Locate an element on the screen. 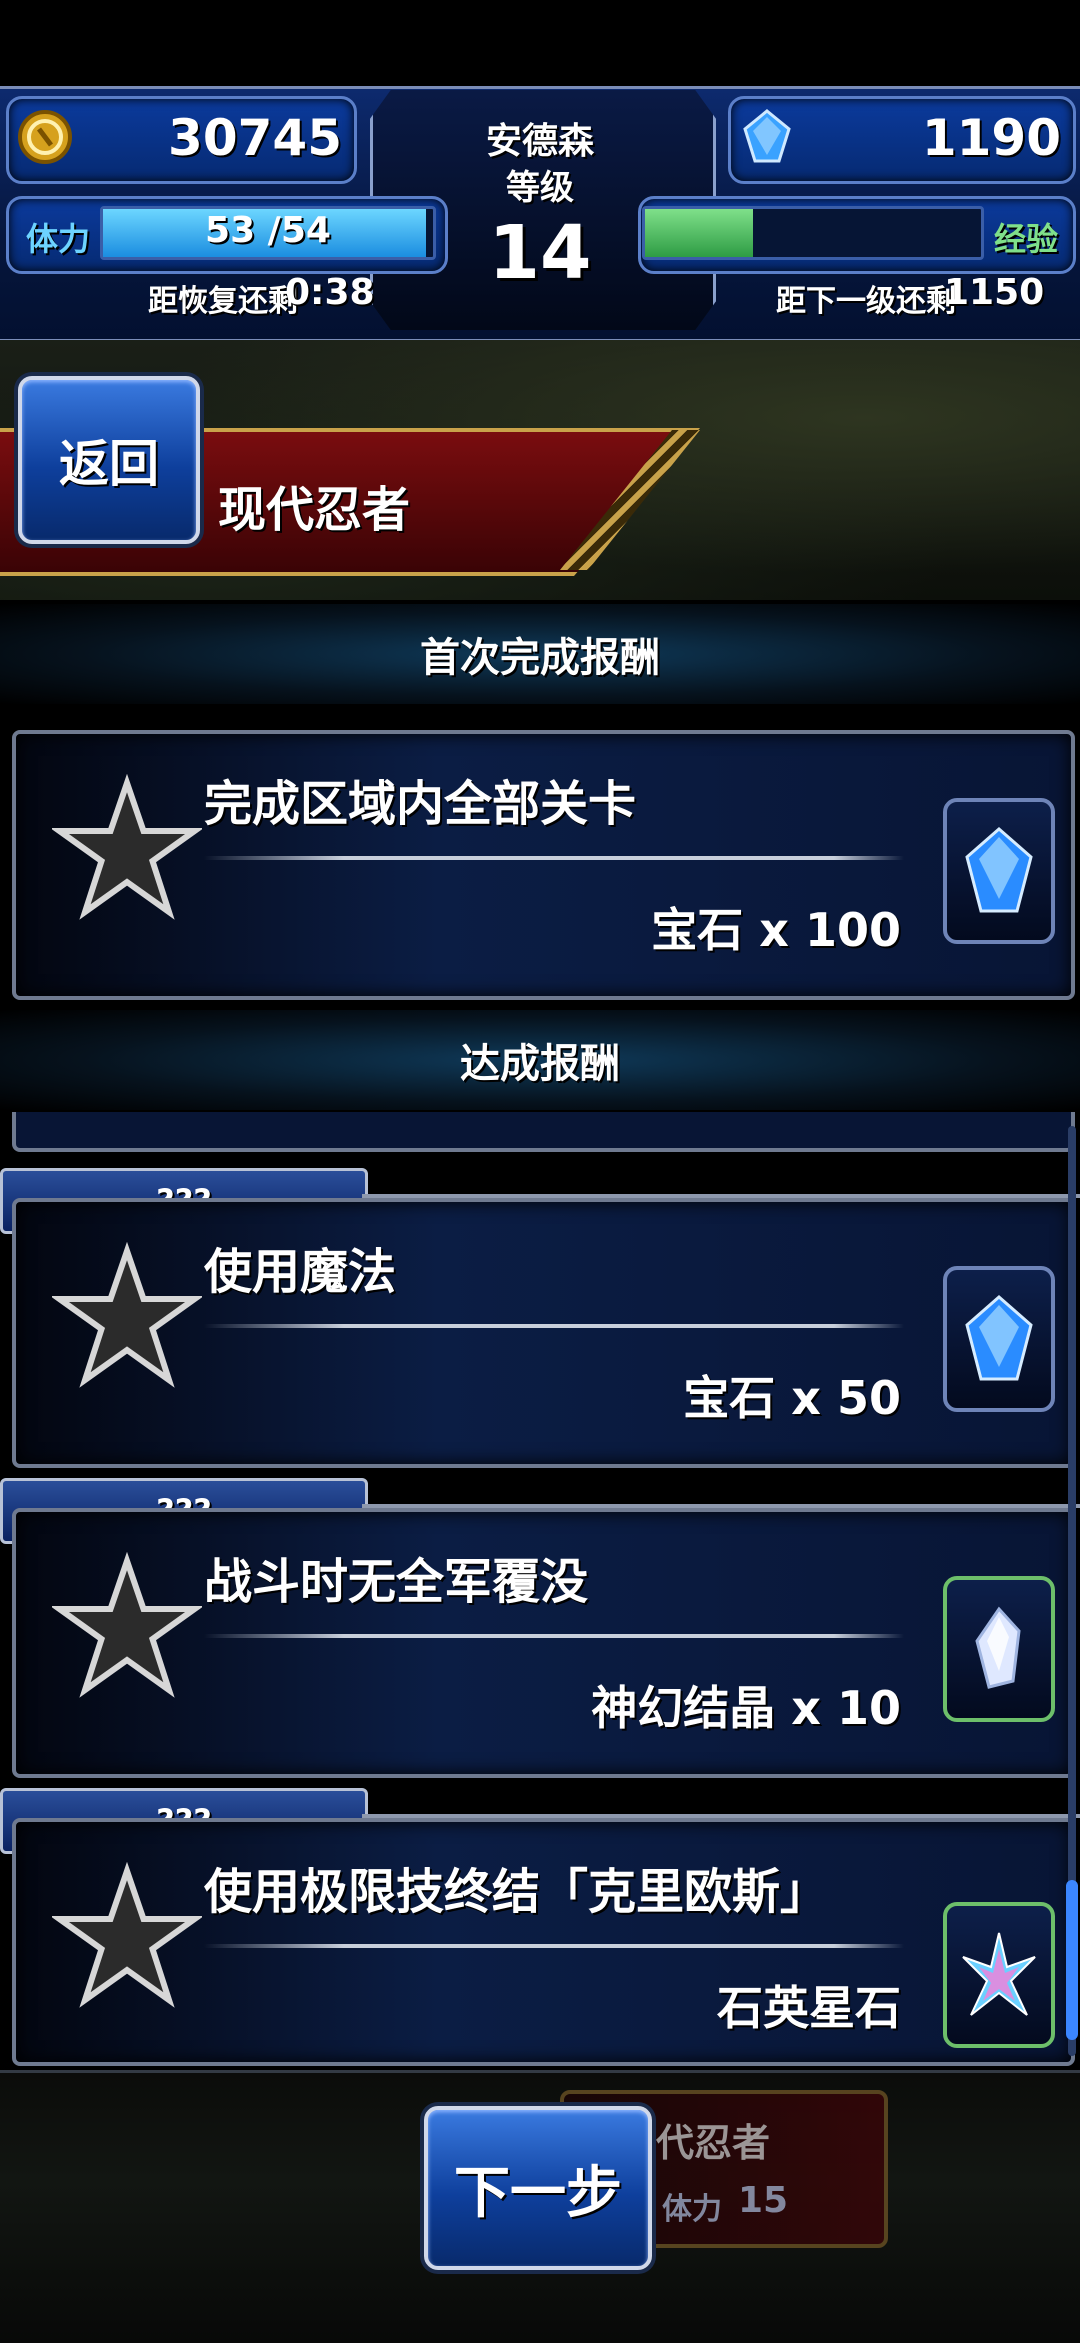 This screenshot has height=2343, width=1080. back-button: 返回 is located at coordinates (109, 460).